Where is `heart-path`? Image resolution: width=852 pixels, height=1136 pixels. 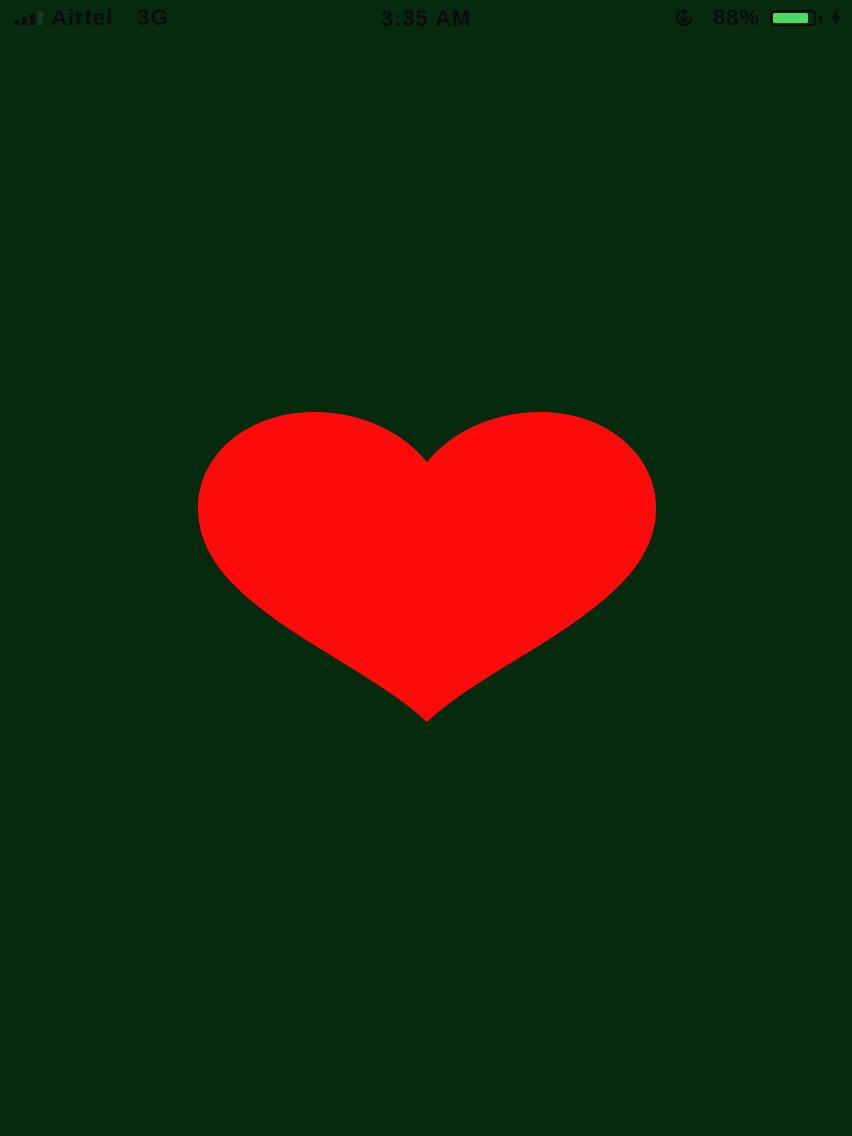
heart-path is located at coordinates (427, 567).